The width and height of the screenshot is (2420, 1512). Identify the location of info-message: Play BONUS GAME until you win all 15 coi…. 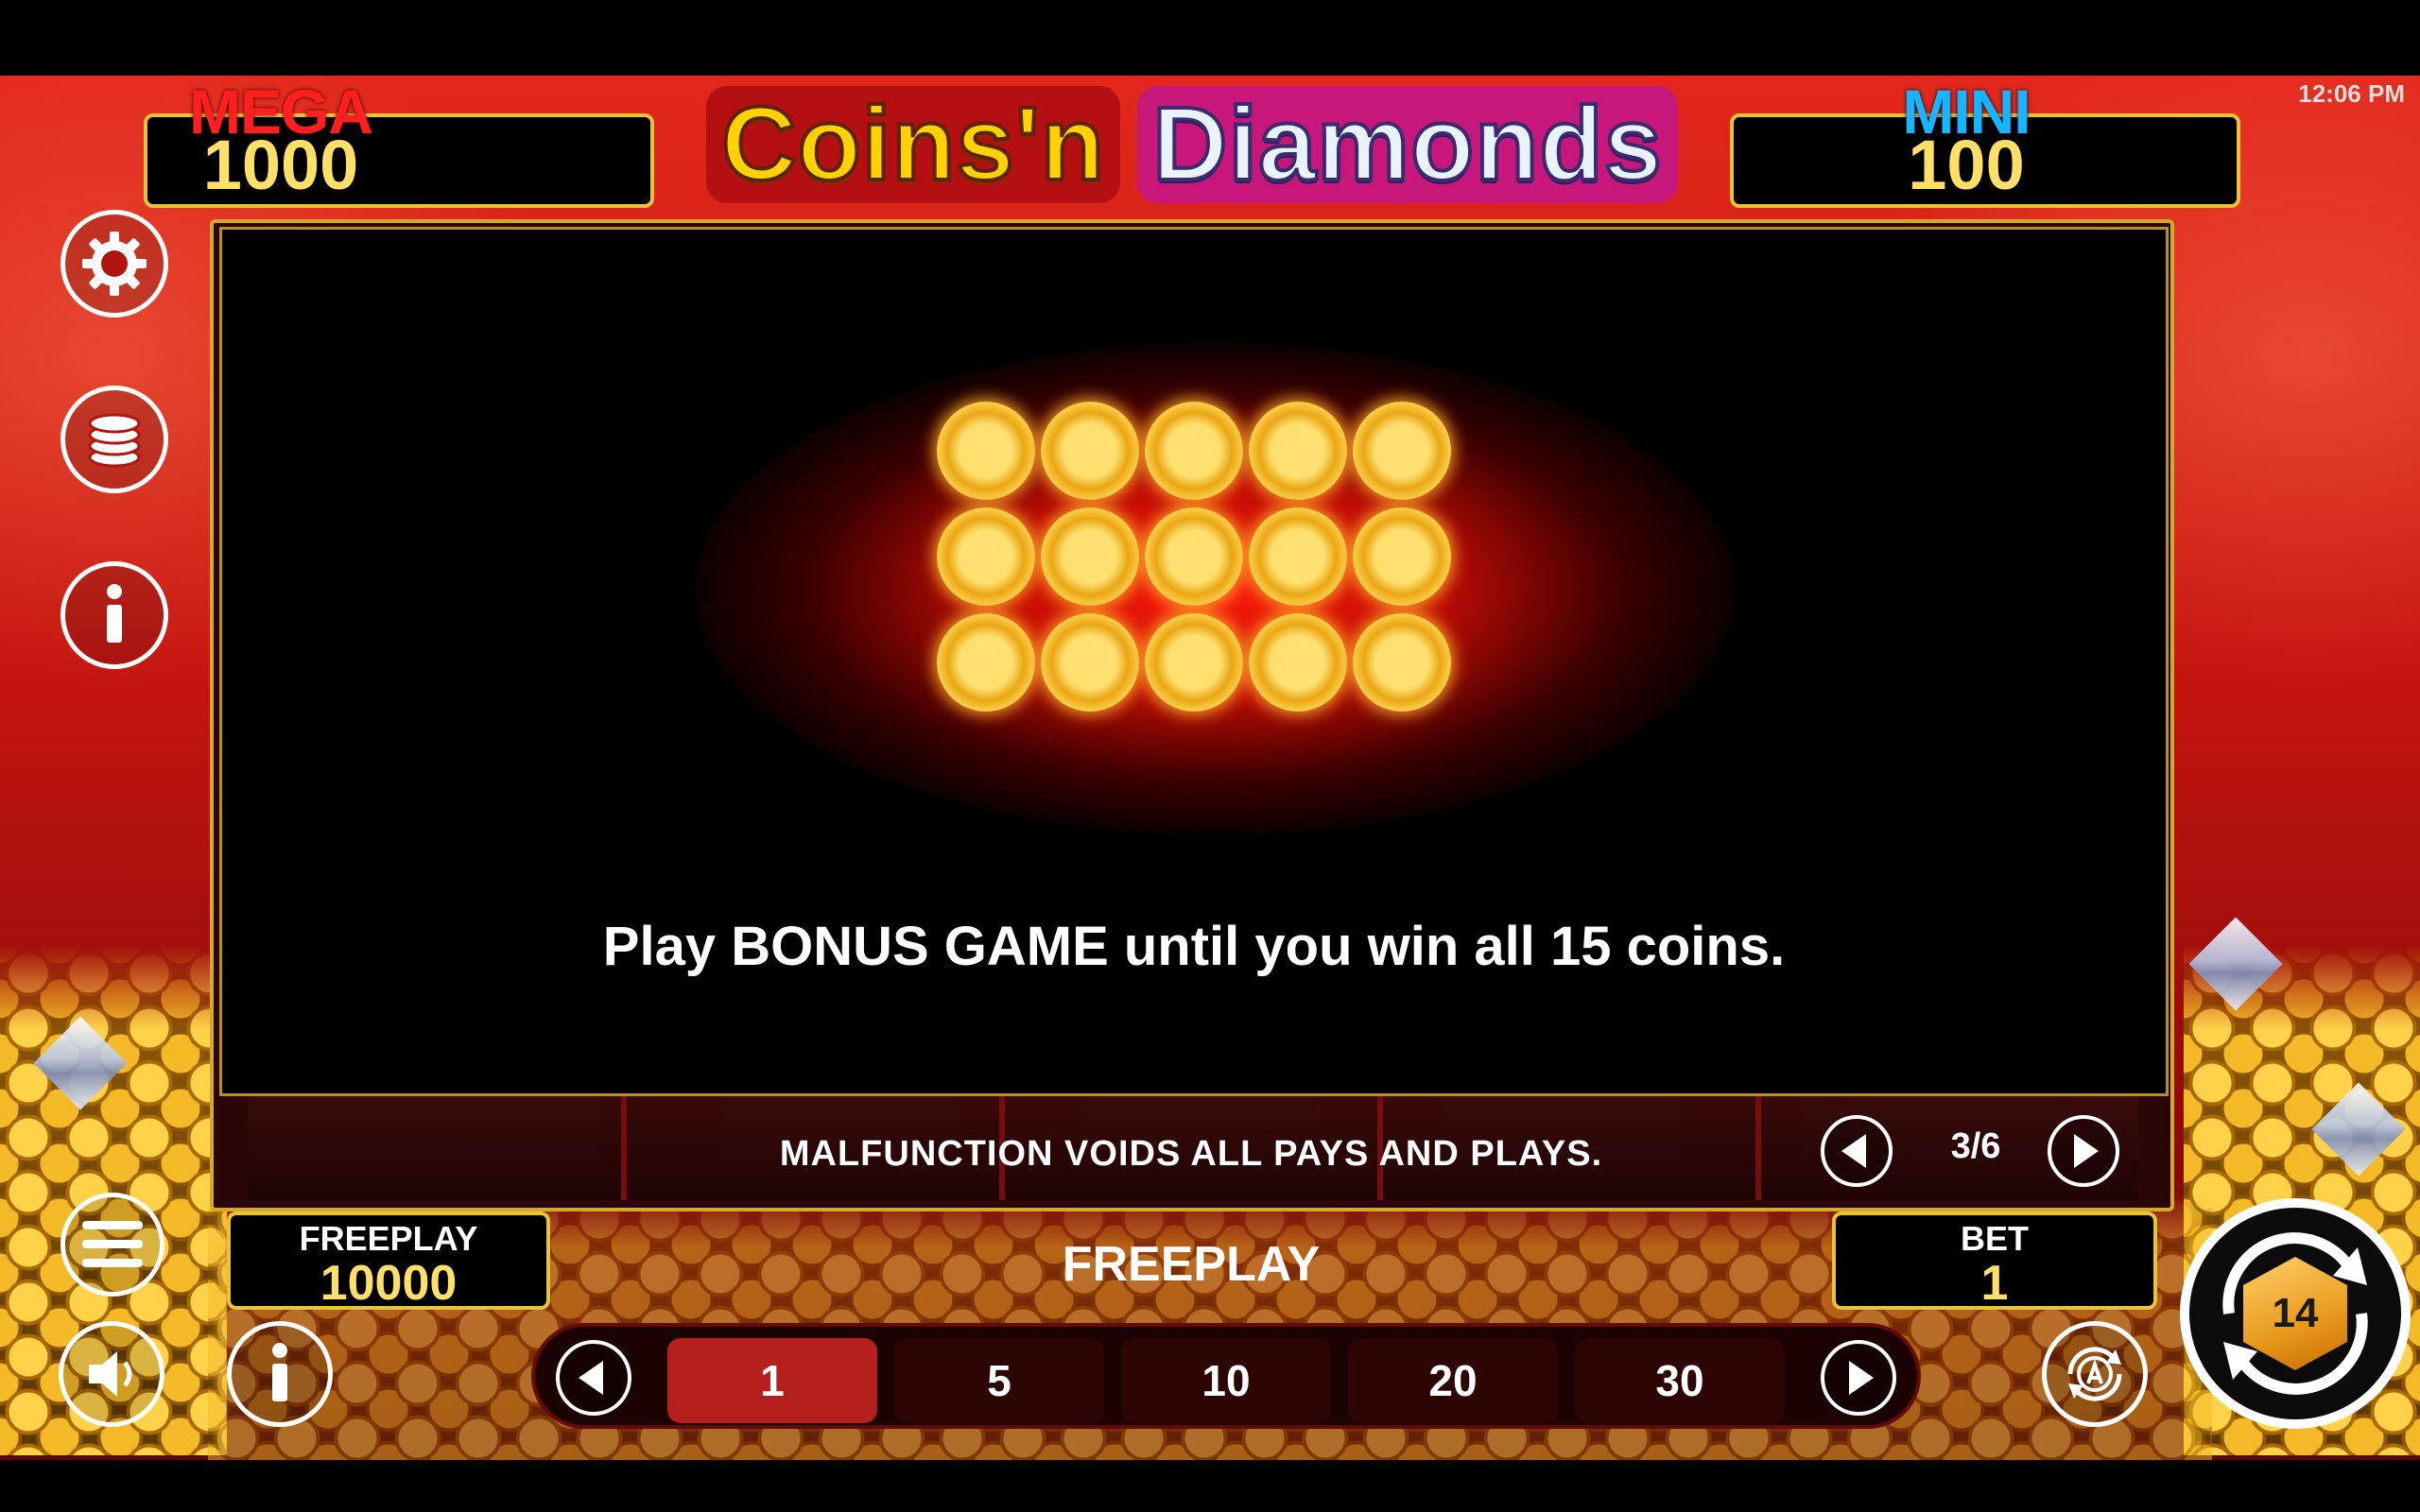
(1194, 946).